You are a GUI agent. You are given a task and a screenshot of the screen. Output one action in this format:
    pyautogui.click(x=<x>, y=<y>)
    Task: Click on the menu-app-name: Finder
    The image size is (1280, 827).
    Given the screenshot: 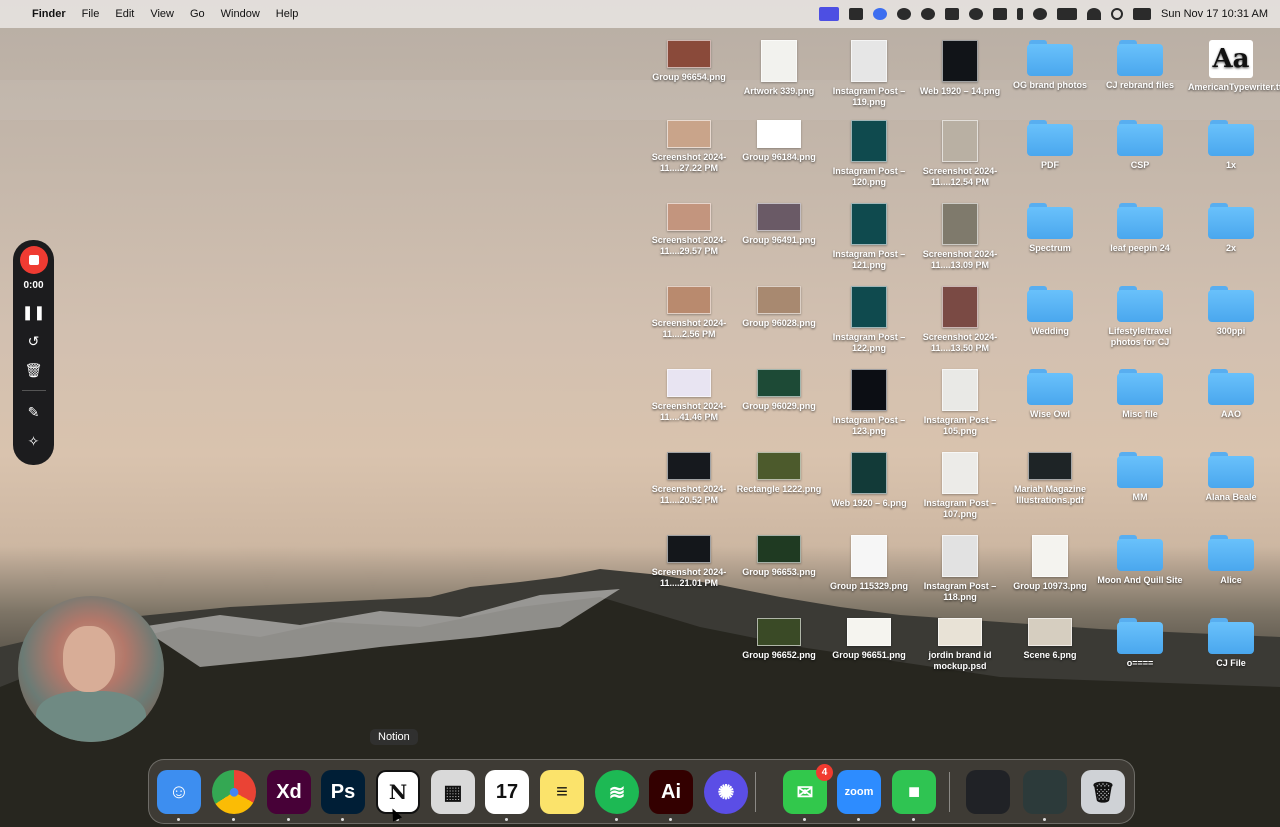 What is the action you would take?
    pyautogui.click(x=49, y=14)
    